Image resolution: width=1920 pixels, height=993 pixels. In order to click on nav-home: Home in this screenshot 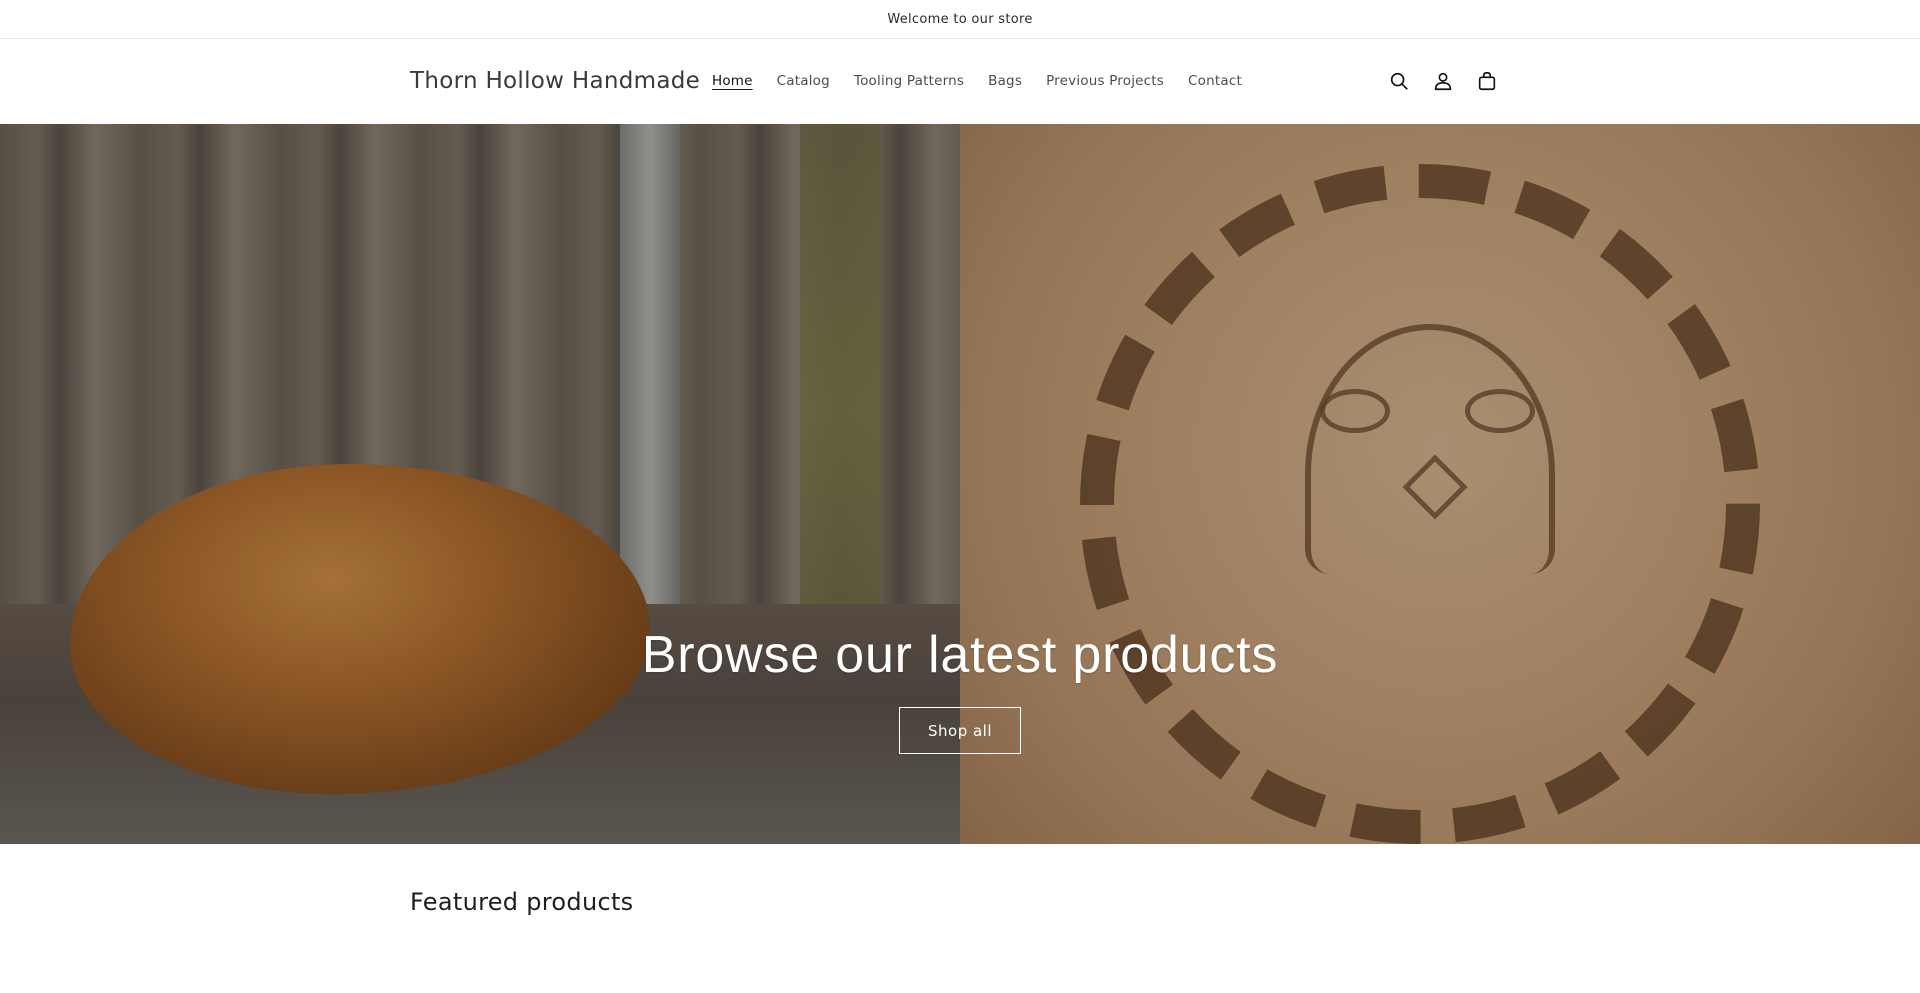, I will do `click(732, 81)`.